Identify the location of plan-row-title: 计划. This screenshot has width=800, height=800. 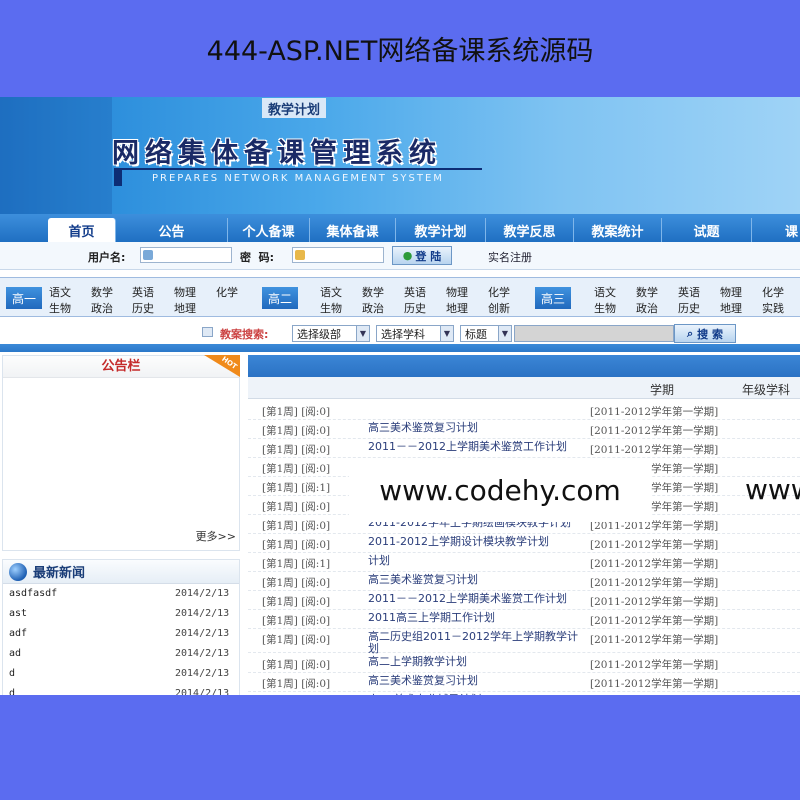
(478, 561).